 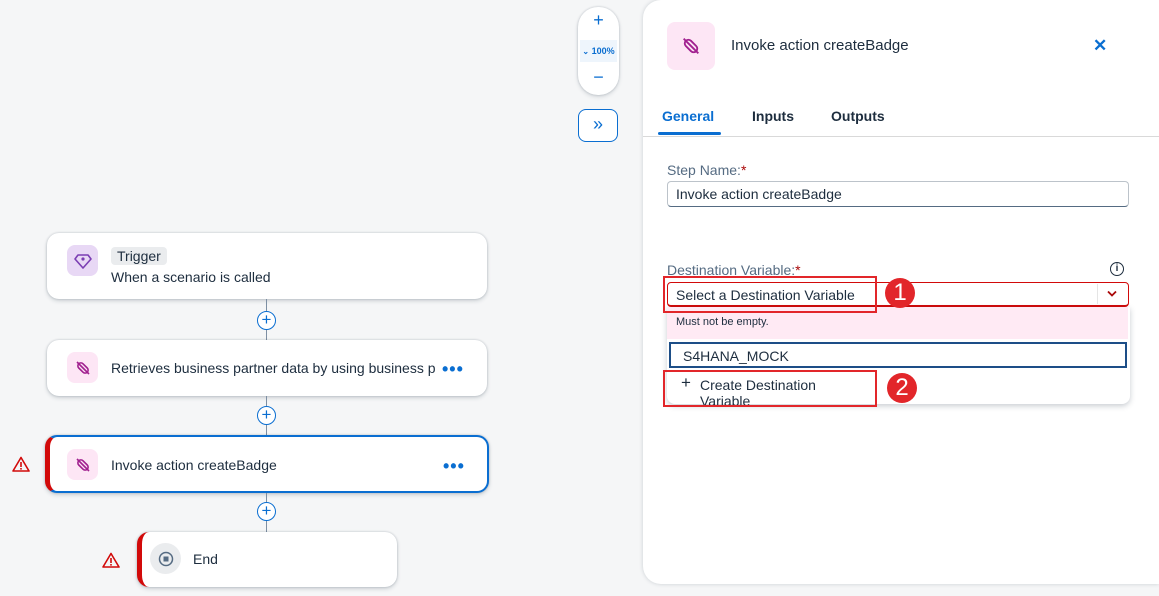 What do you see at coordinates (194, 465) in the screenshot?
I see `invoke-step-title: Invoke action createBadge` at bounding box center [194, 465].